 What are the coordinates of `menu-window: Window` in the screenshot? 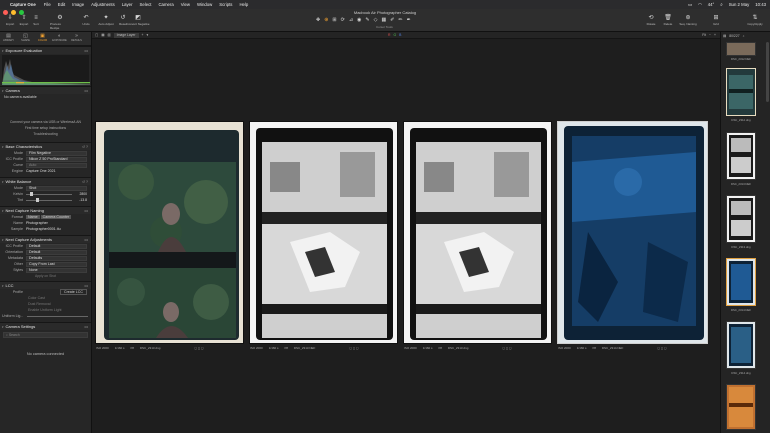 It's located at (204, 4).